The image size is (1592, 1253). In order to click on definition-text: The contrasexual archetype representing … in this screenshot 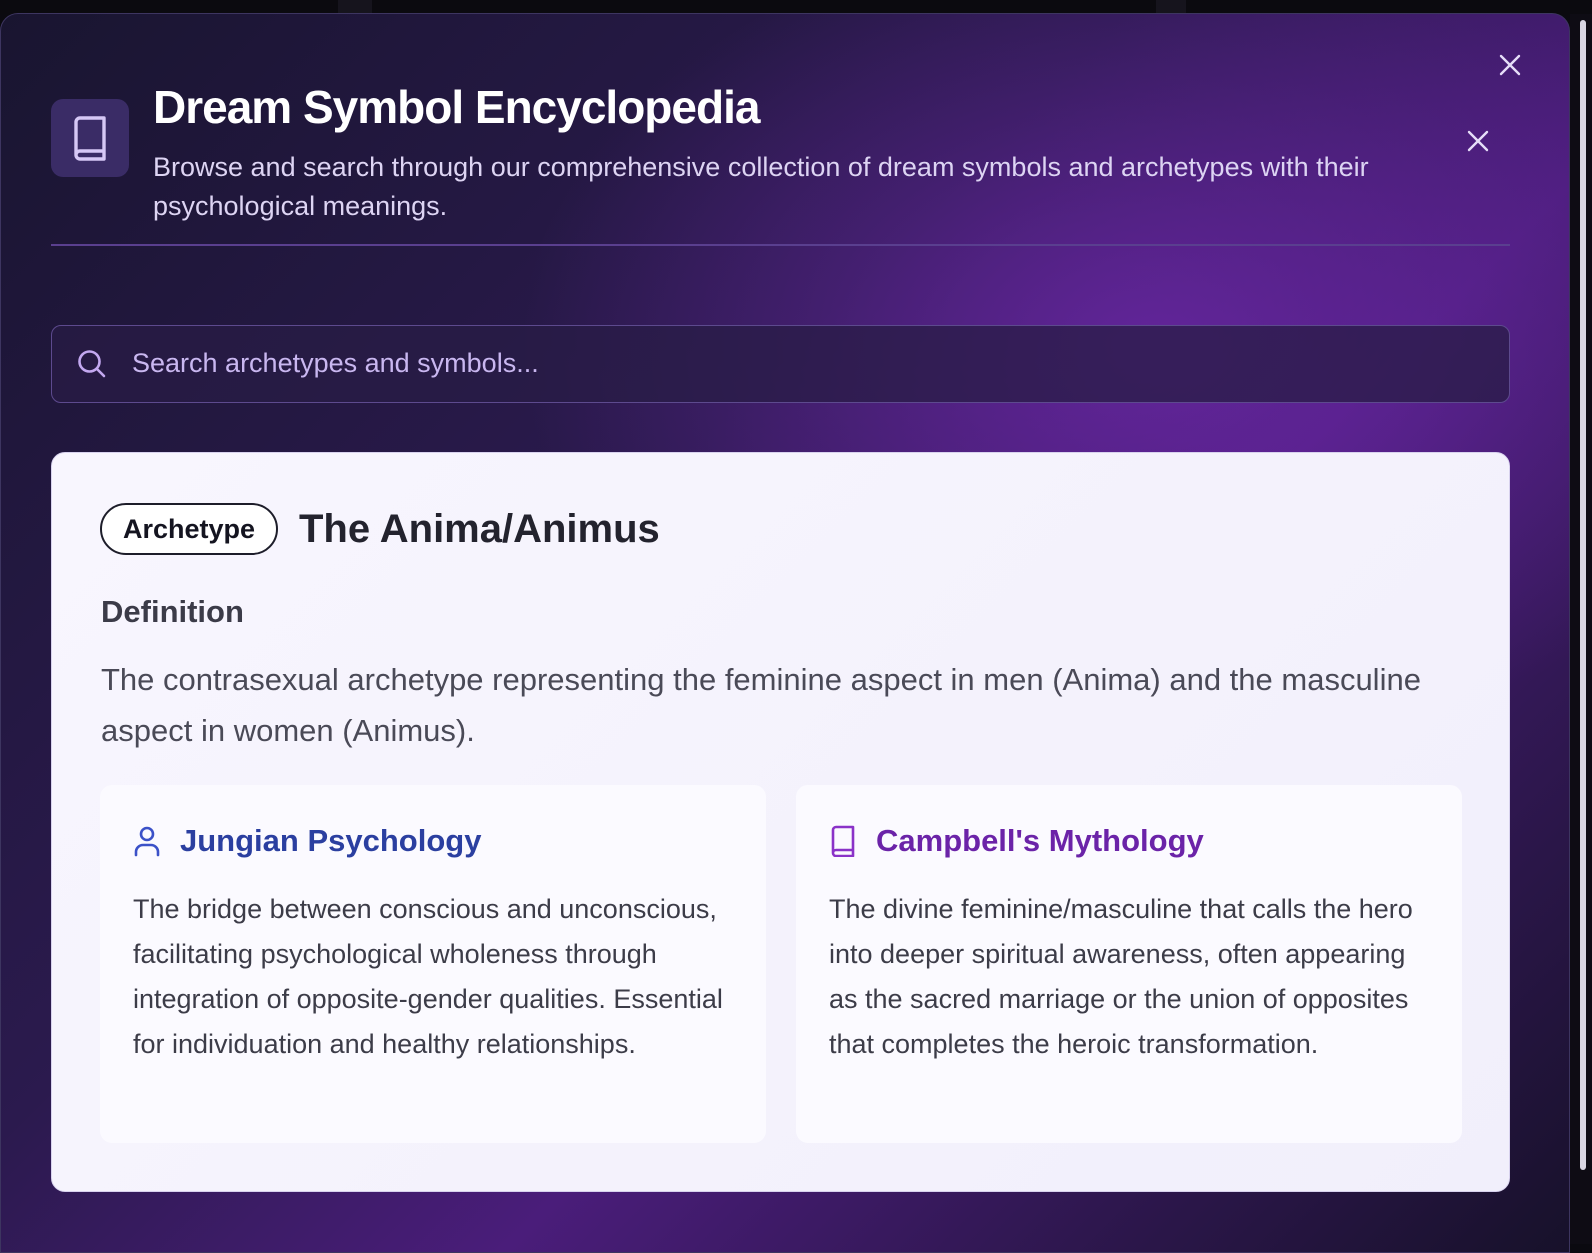, I will do `click(761, 705)`.